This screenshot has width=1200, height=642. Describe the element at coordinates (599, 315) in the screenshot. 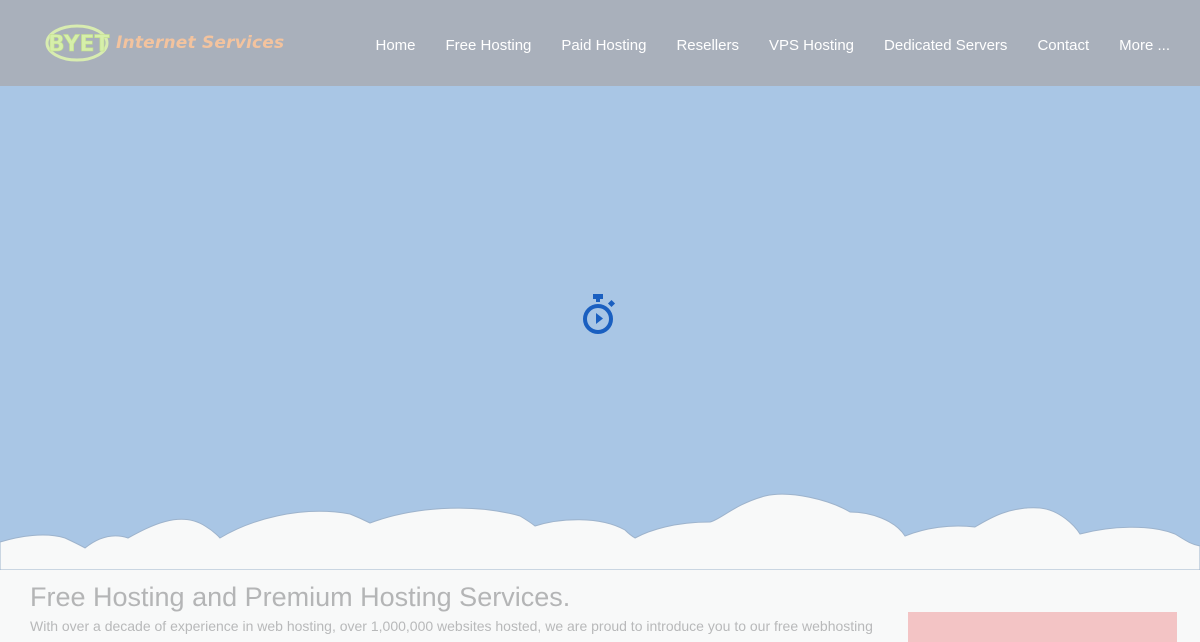

I see `stopwatch-icon` at that location.